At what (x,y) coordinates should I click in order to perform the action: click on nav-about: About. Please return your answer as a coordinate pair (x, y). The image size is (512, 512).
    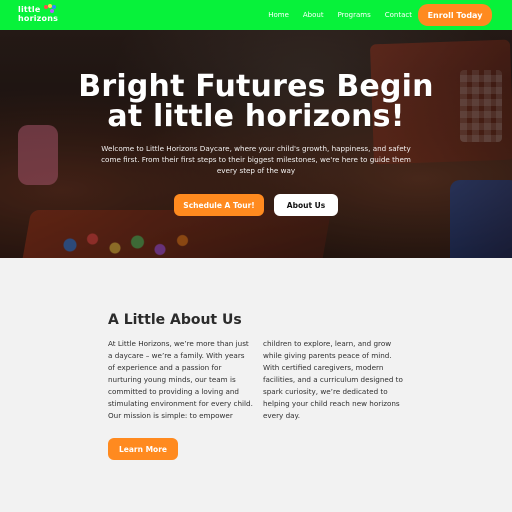
    Looking at the image, I should click on (313, 15).